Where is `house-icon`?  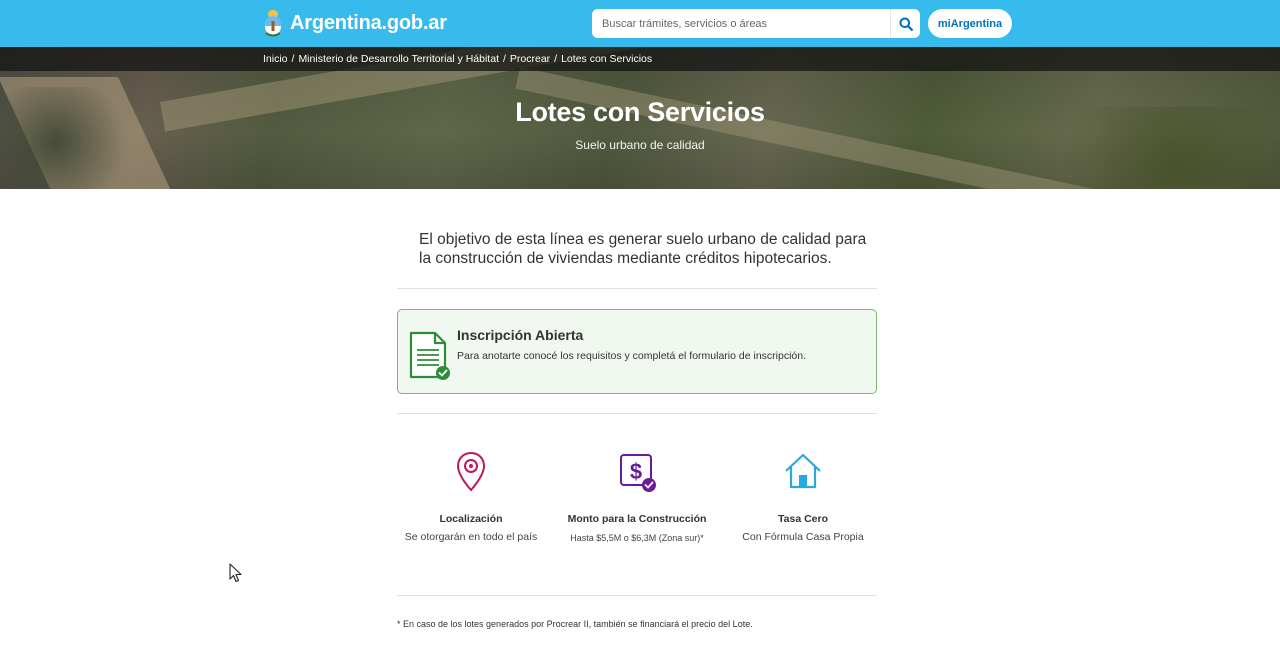 house-icon is located at coordinates (803, 471).